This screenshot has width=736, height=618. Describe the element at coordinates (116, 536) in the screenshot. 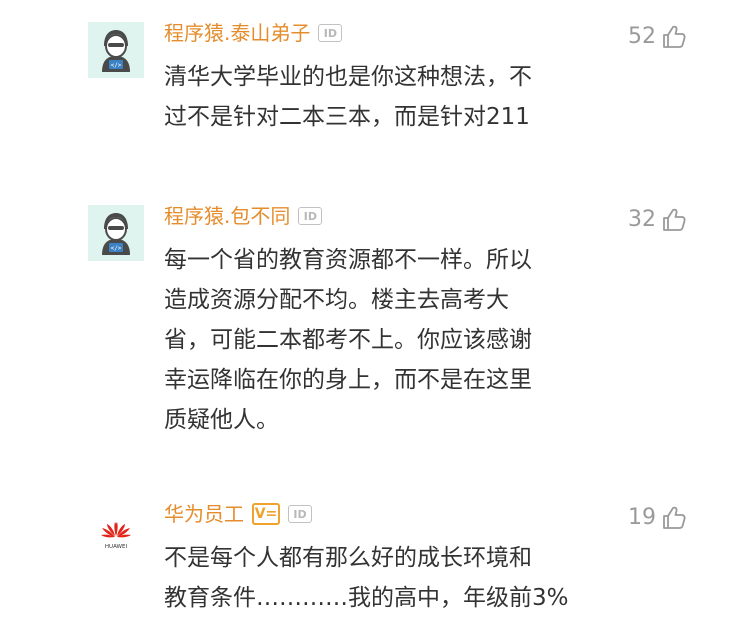

I see `huawei-logo-icon: HUAWEI` at that location.